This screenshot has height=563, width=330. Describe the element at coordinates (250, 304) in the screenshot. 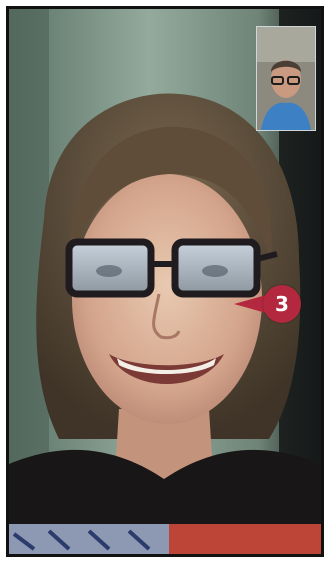

I see `callout-pointer` at that location.